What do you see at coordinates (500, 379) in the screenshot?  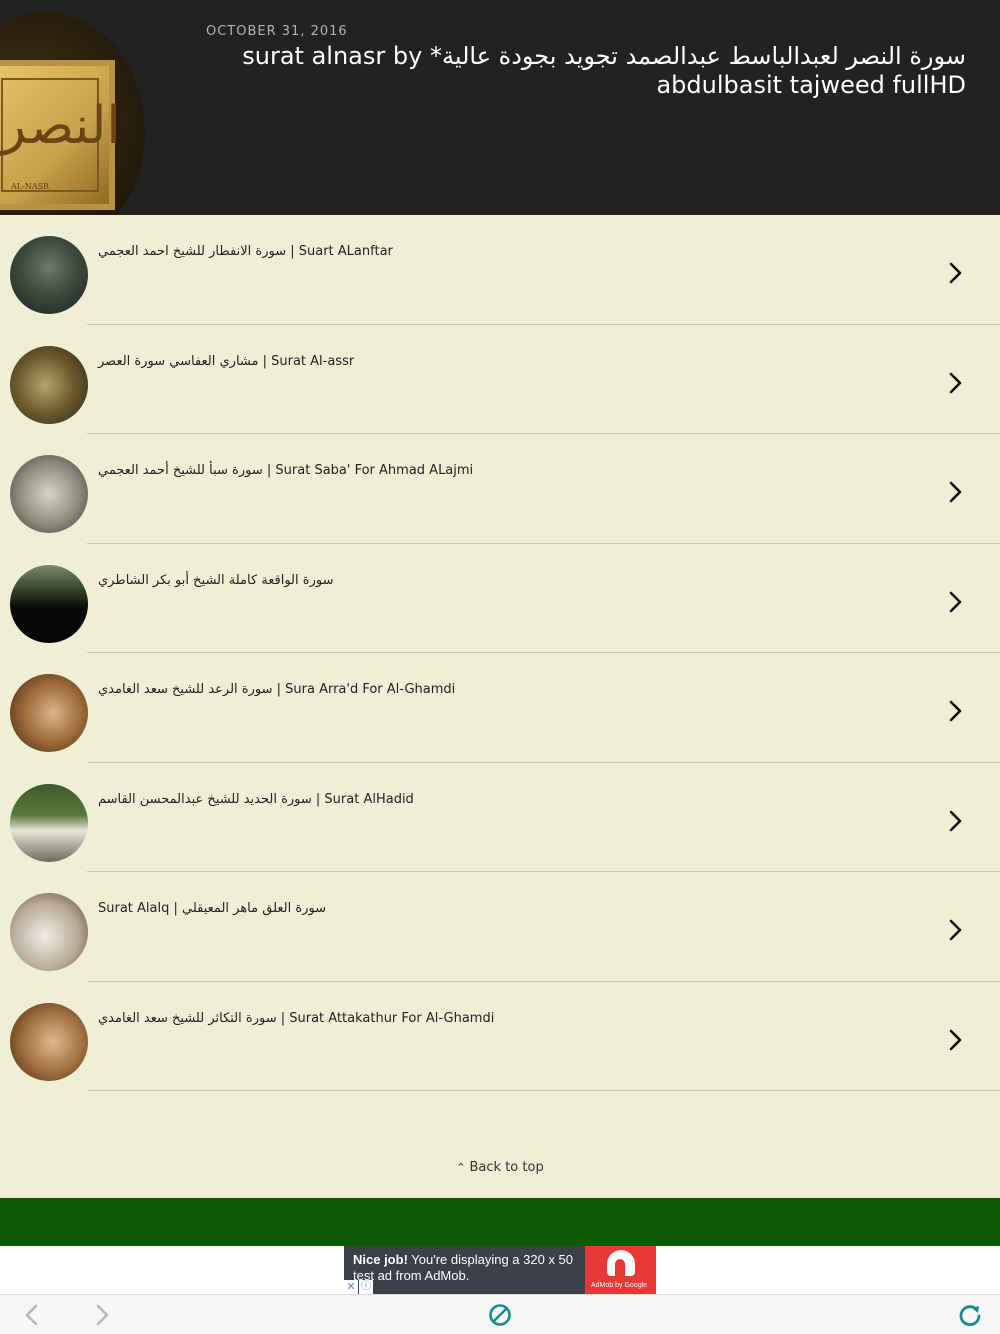 I see `list-item: مشاري العفاسي سورة العصر | Surat Al-assr` at bounding box center [500, 379].